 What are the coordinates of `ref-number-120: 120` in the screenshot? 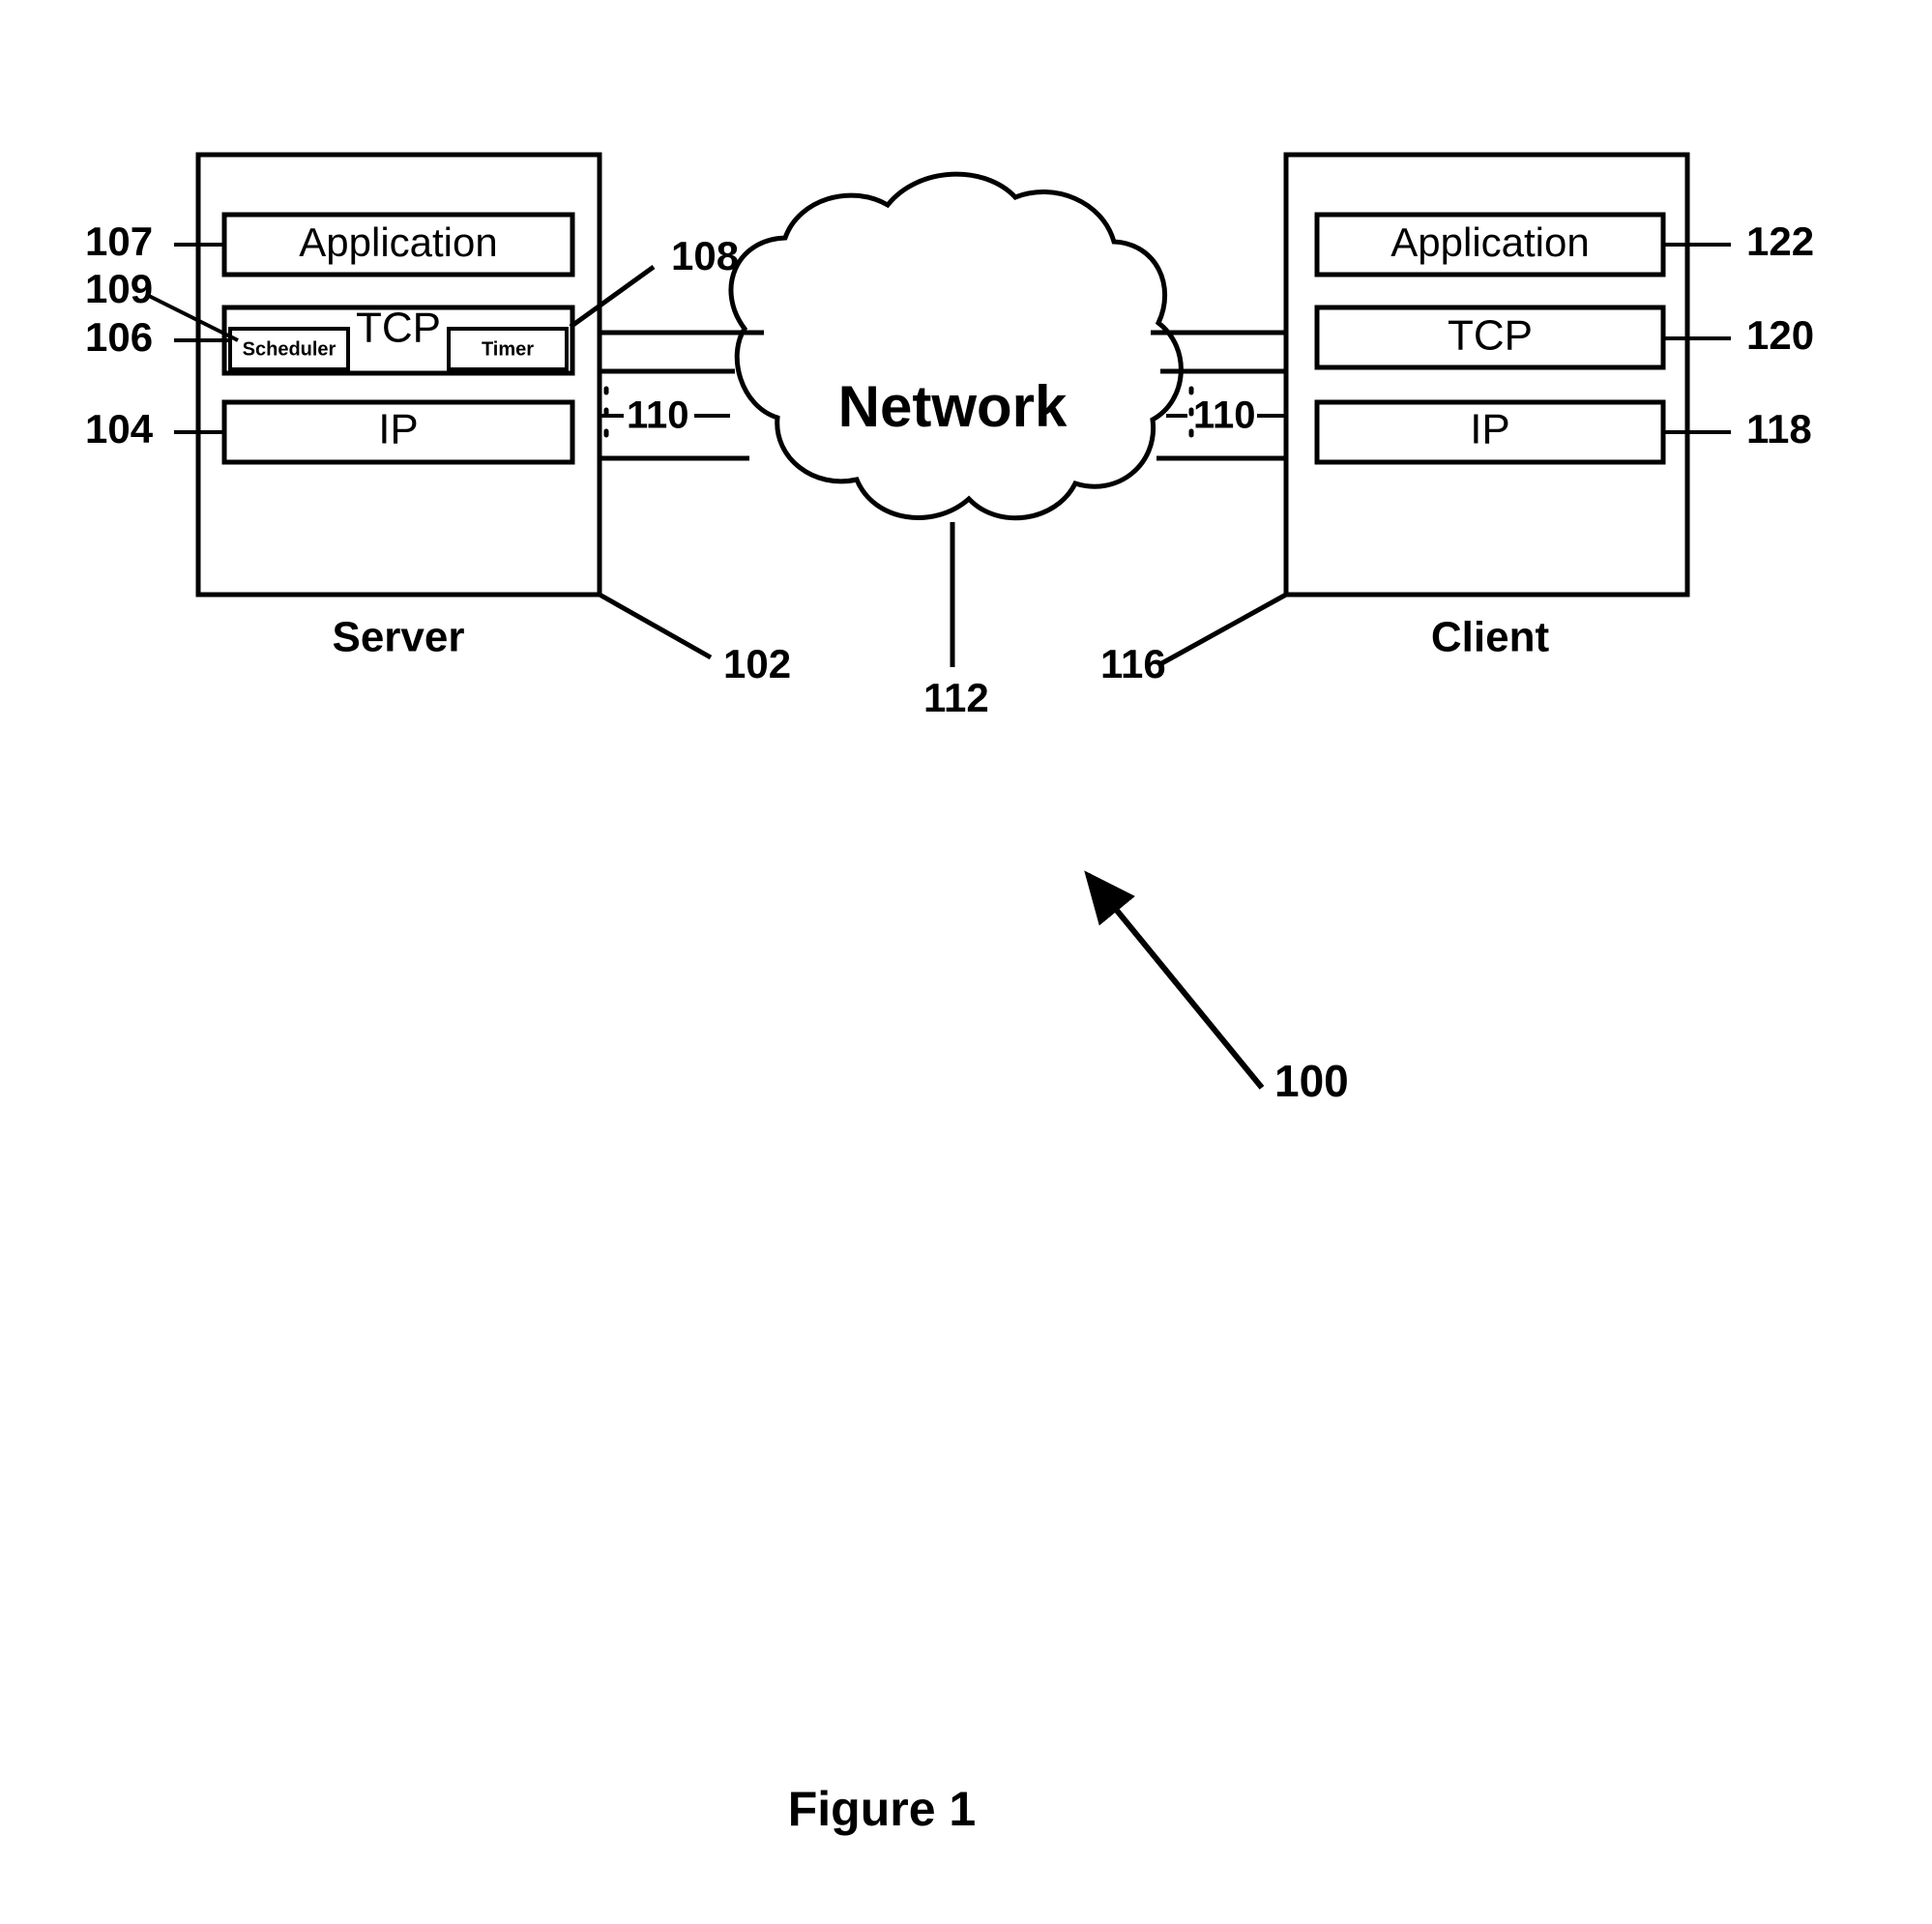 It's located at (1780, 335).